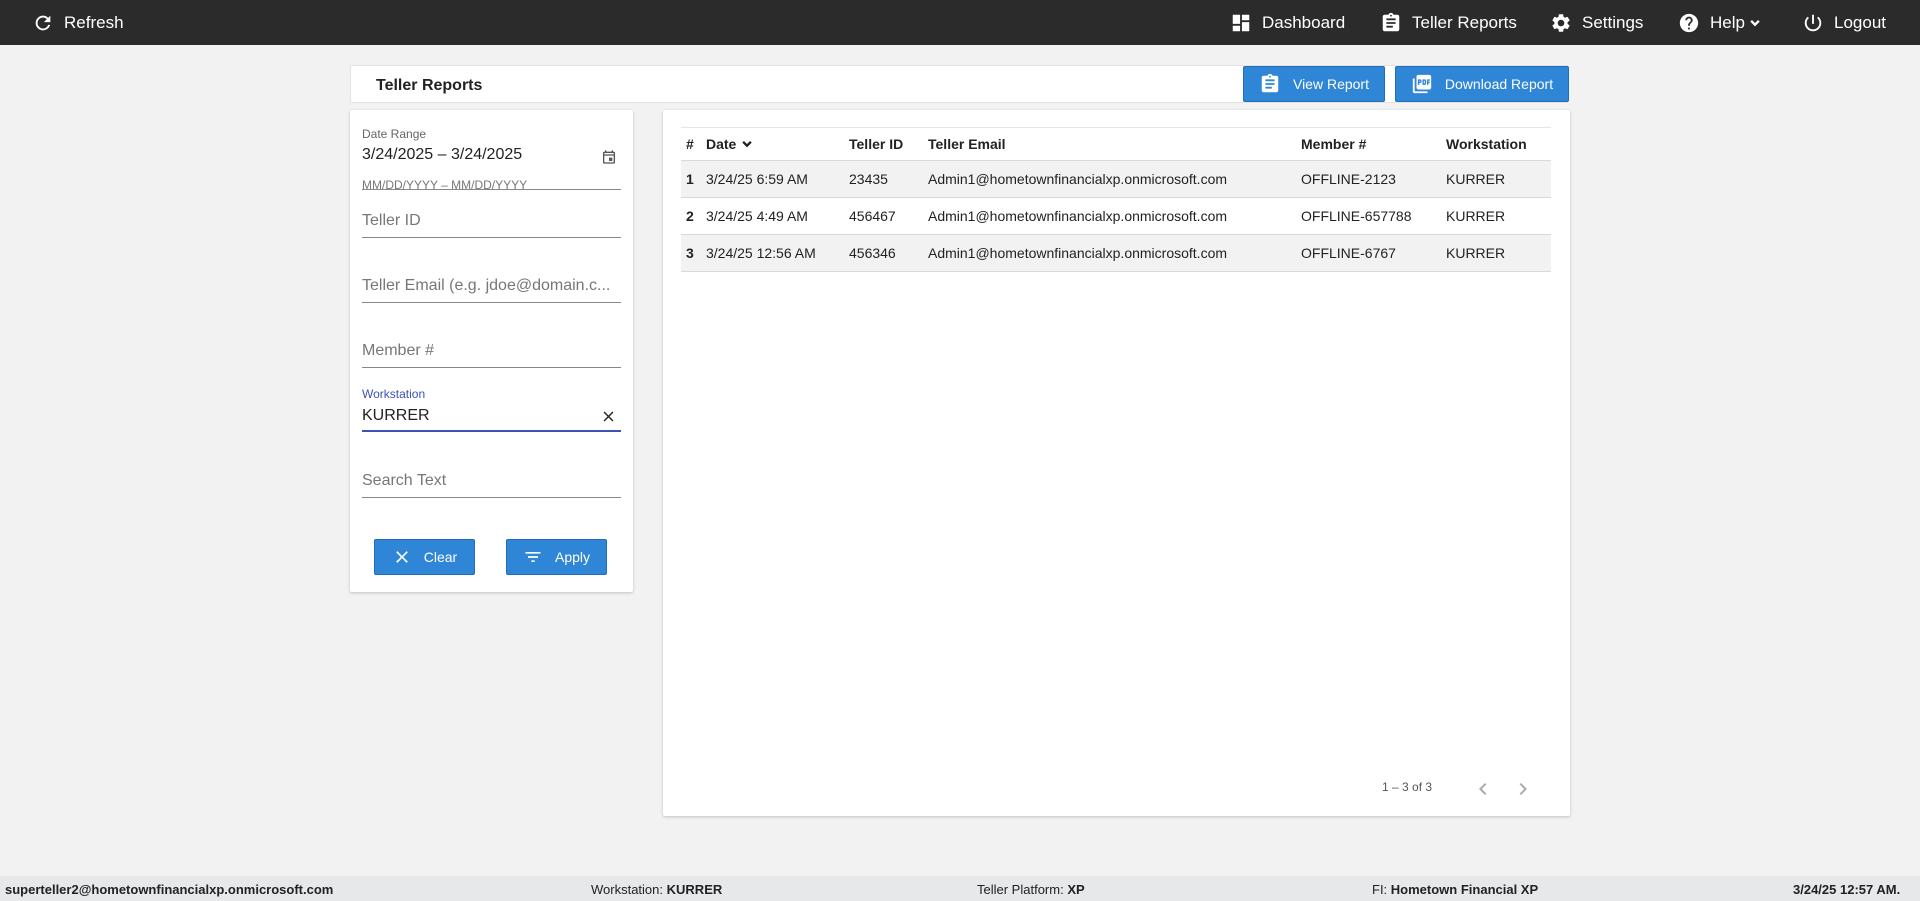 This screenshot has height=901, width=1920. Describe the element at coordinates (959, 84) in the screenshot. I see `page-header: Teller Reports` at that location.